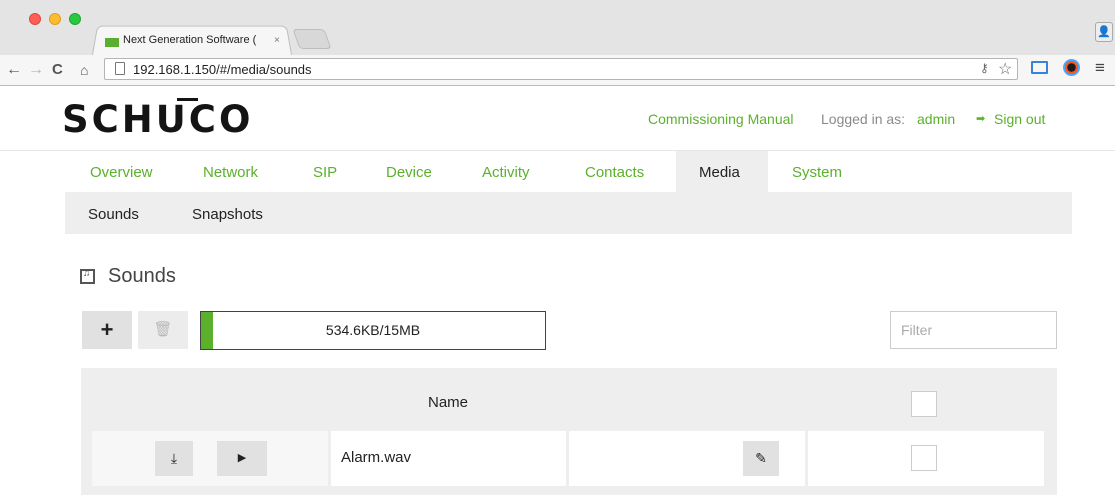  Describe the element at coordinates (561, 69) in the screenshot. I see `address-bar: 192.168.1.150/#/media/sounds ⚷ ☆` at that location.